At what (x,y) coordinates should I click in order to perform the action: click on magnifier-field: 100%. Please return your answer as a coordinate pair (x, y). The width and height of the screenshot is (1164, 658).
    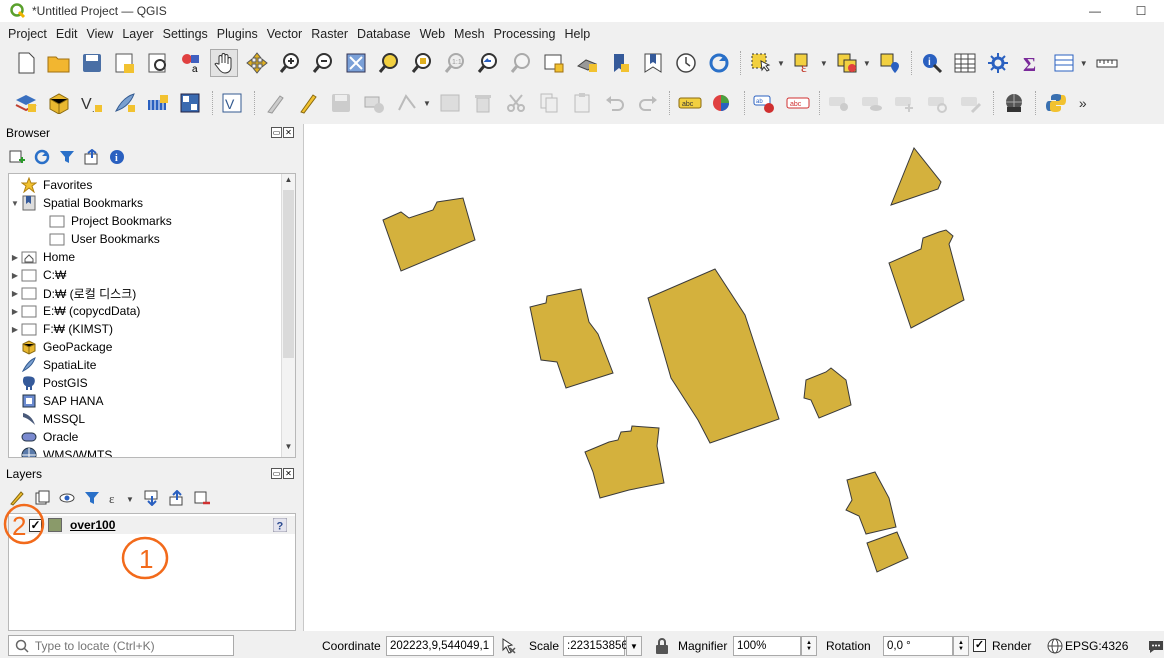
    Looking at the image, I should click on (767, 646).